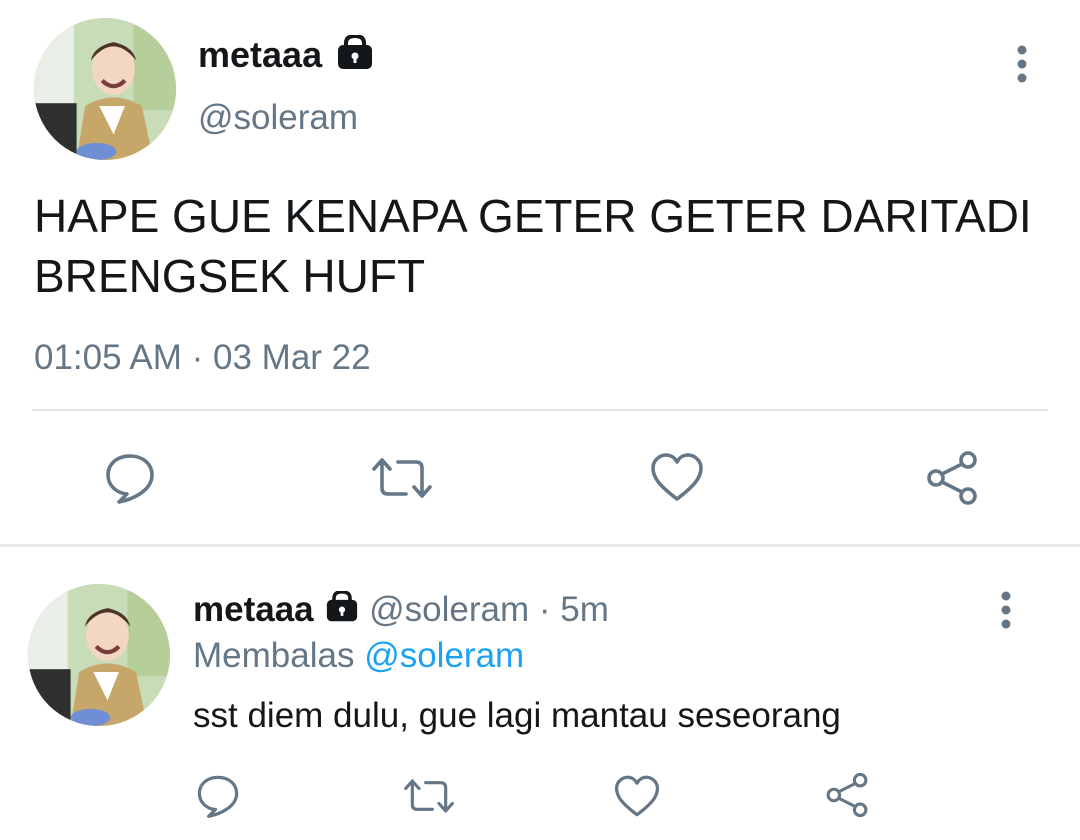  What do you see at coordinates (540, 410) in the screenshot?
I see `divider` at bounding box center [540, 410].